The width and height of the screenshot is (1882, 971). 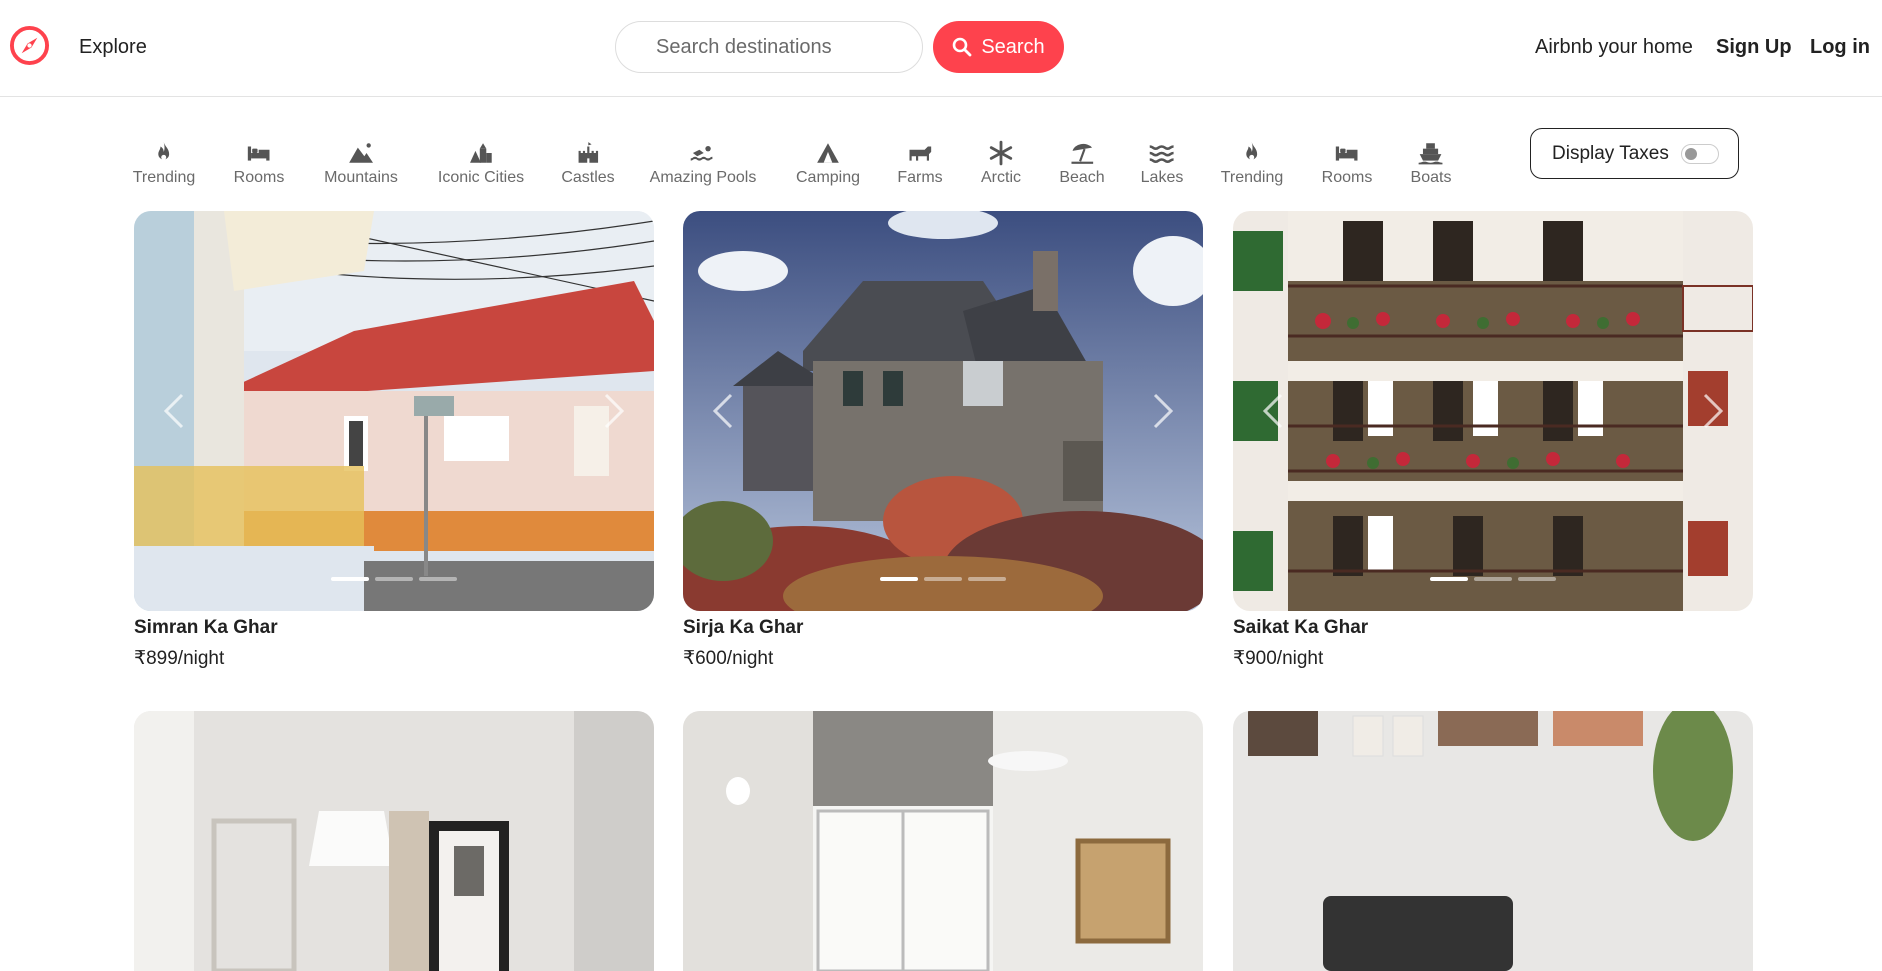 What do you see at coordinates (1082, 177) in the screenshot?
I see `filter-label: Beach` at bounding box center [1082, 177].